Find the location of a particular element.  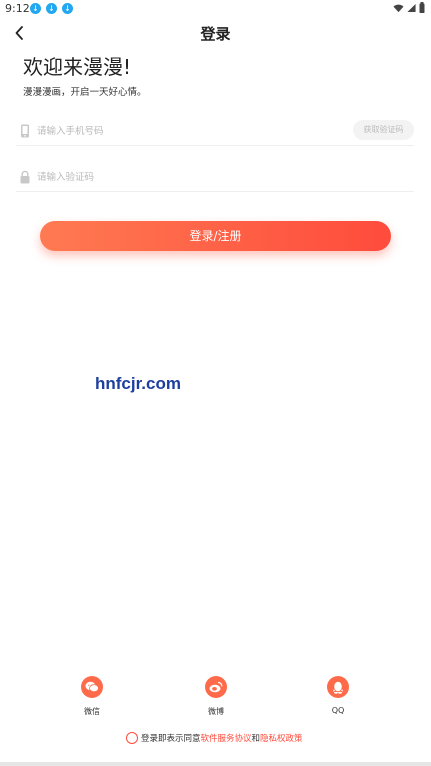

bottom-bar is located at coordinates (215, 764).